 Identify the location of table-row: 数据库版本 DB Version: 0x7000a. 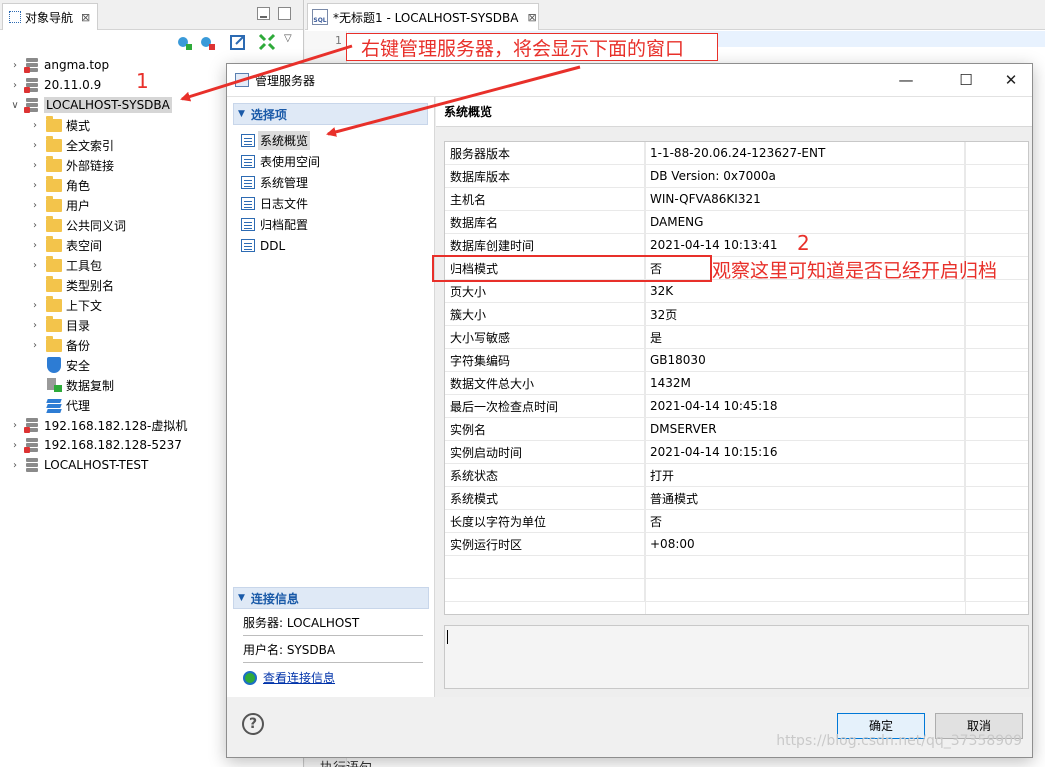
(736, 176).